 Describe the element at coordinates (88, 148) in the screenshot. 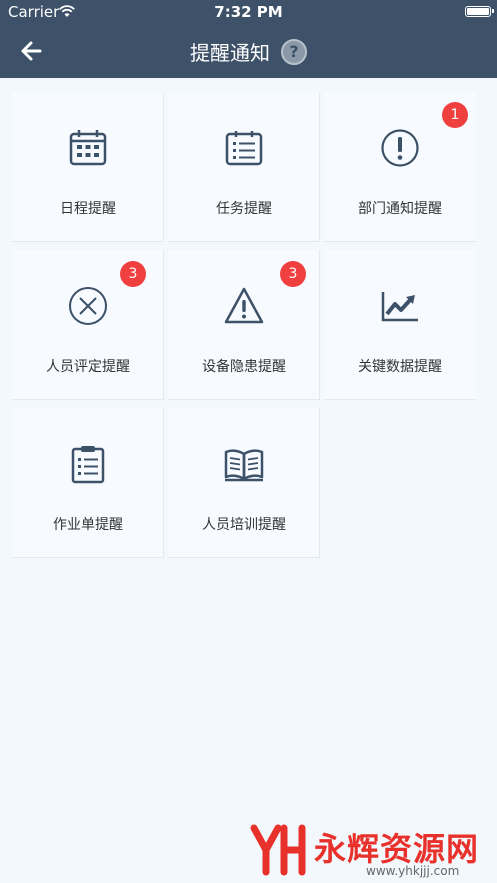

I see `calendar-icon` at that location.